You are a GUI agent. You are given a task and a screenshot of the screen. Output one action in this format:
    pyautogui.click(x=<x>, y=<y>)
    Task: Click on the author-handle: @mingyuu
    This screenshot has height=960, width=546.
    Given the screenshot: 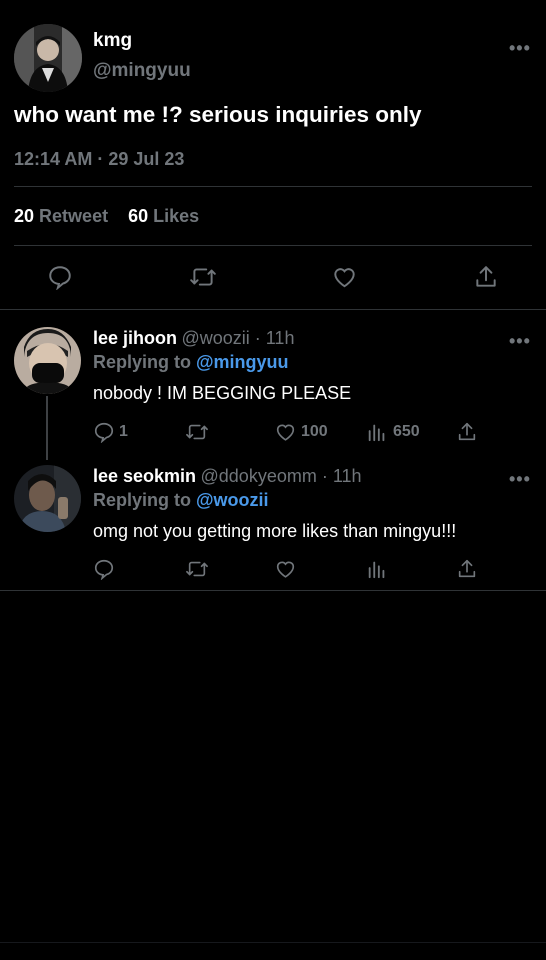 What is the action you would take?
    pyautogui.click(x=142, y=71)
    